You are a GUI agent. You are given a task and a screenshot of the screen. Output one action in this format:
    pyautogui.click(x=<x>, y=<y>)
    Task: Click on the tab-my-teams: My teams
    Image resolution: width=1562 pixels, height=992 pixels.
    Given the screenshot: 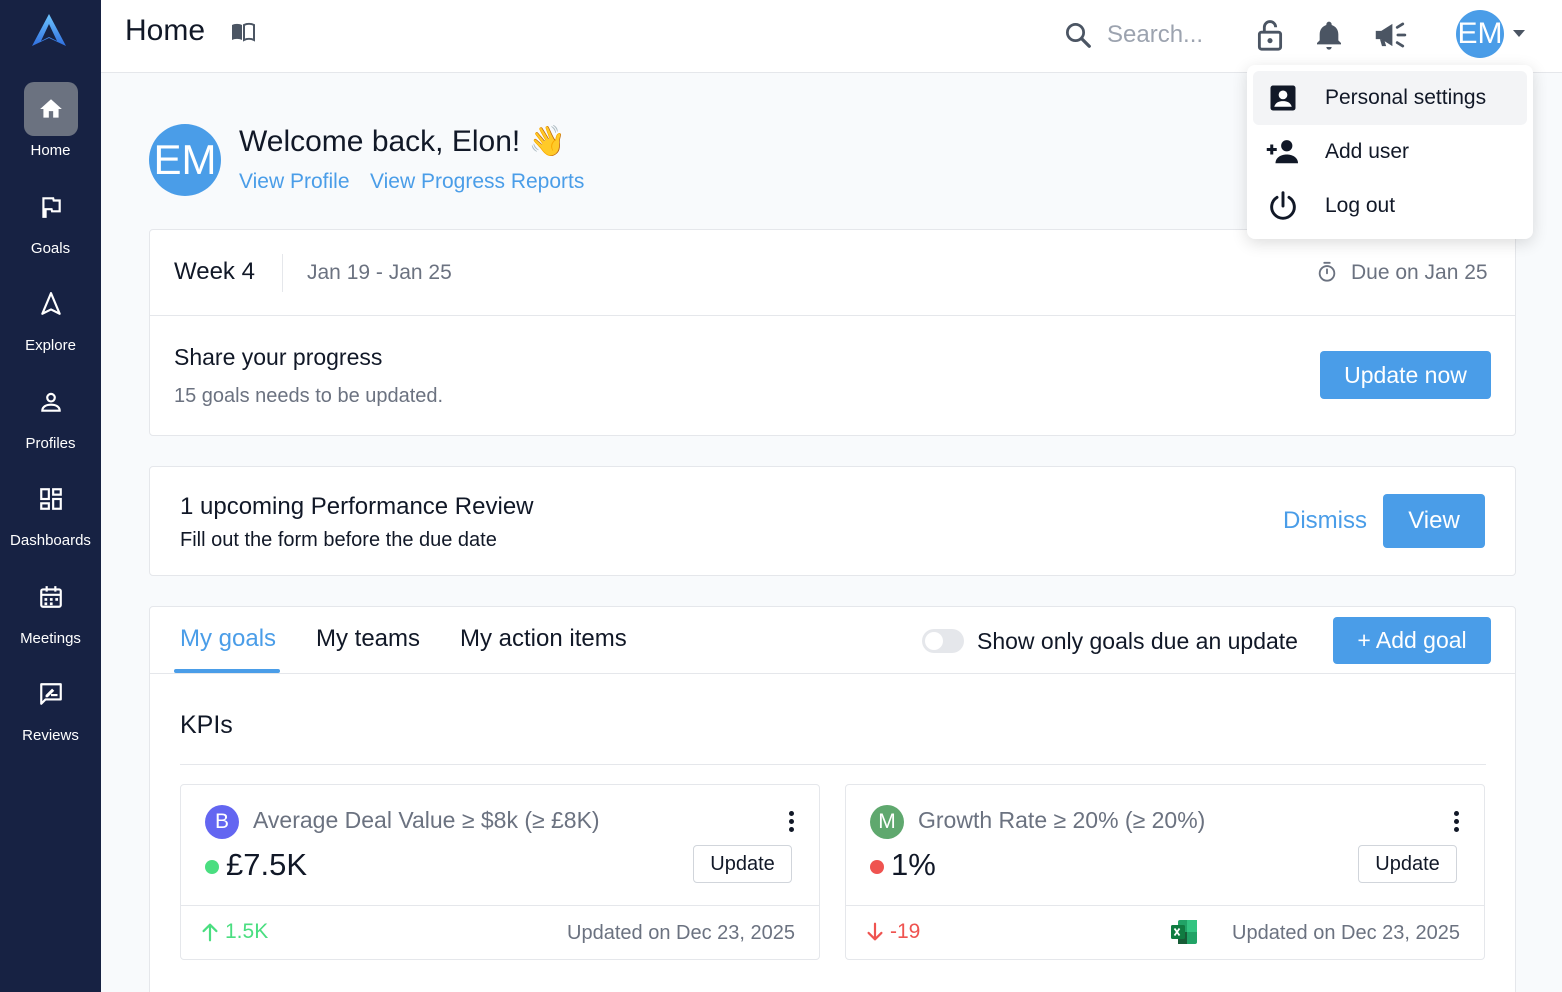 What is the action you would take?
    pyautogui.click(x=368, y=639)
    